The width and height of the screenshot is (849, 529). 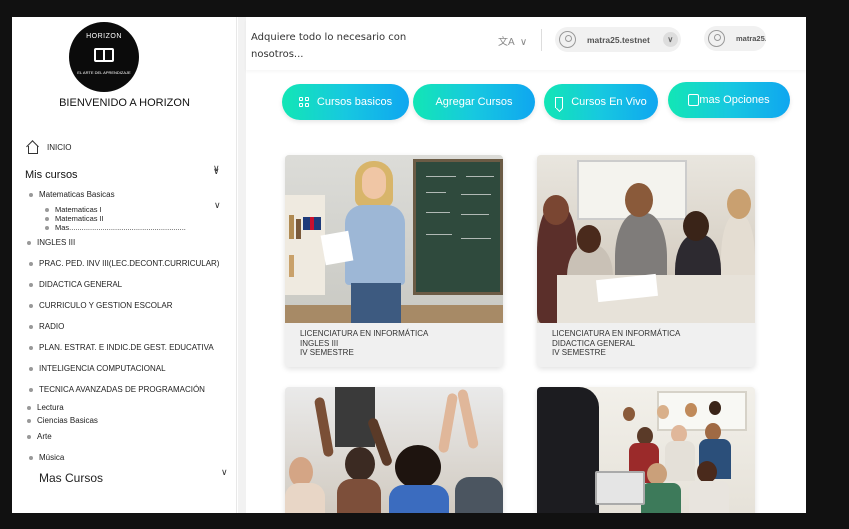 What do you see at coordinates (97, 368) in the screenshot?
I see `course-item: INTELIGENCIA COMPUTACIONAL` at bounding box center [97, 368].